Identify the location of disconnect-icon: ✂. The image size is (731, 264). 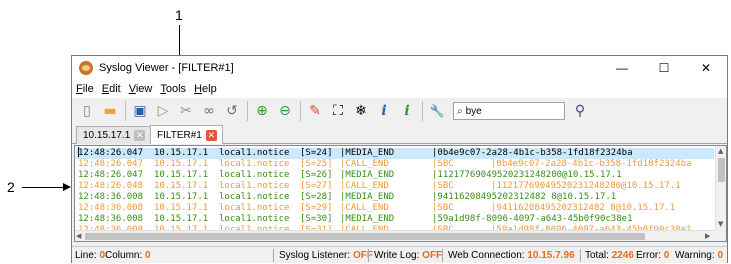
(186, 111).